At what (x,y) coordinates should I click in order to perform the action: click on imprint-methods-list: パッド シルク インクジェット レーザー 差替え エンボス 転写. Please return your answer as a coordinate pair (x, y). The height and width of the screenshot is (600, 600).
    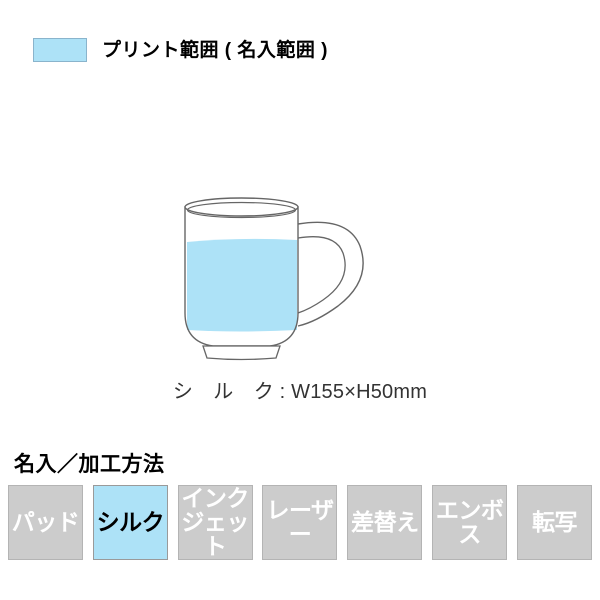
    Looking at the image, I should click on (300, 522).